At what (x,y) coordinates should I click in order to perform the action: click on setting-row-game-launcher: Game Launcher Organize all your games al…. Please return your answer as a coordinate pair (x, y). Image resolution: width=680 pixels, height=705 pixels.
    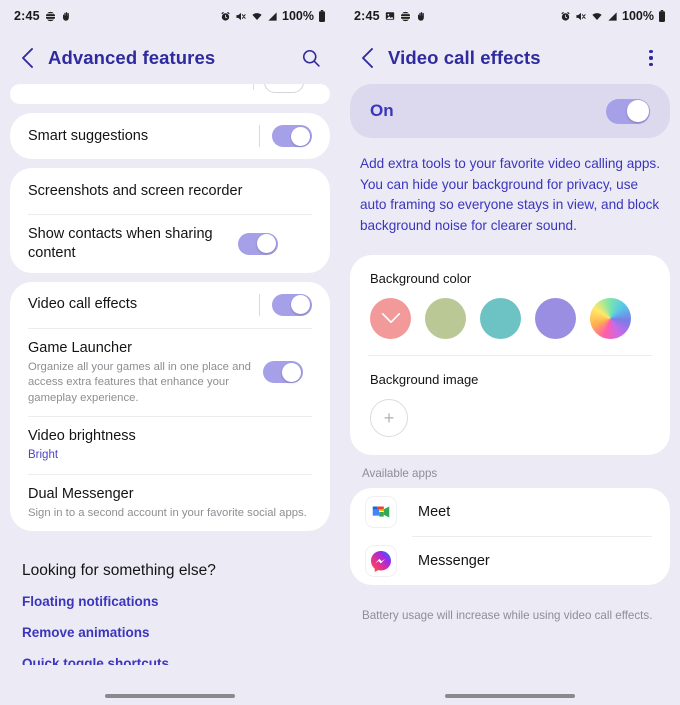
    Looking at the image, I should click on (170, 373).